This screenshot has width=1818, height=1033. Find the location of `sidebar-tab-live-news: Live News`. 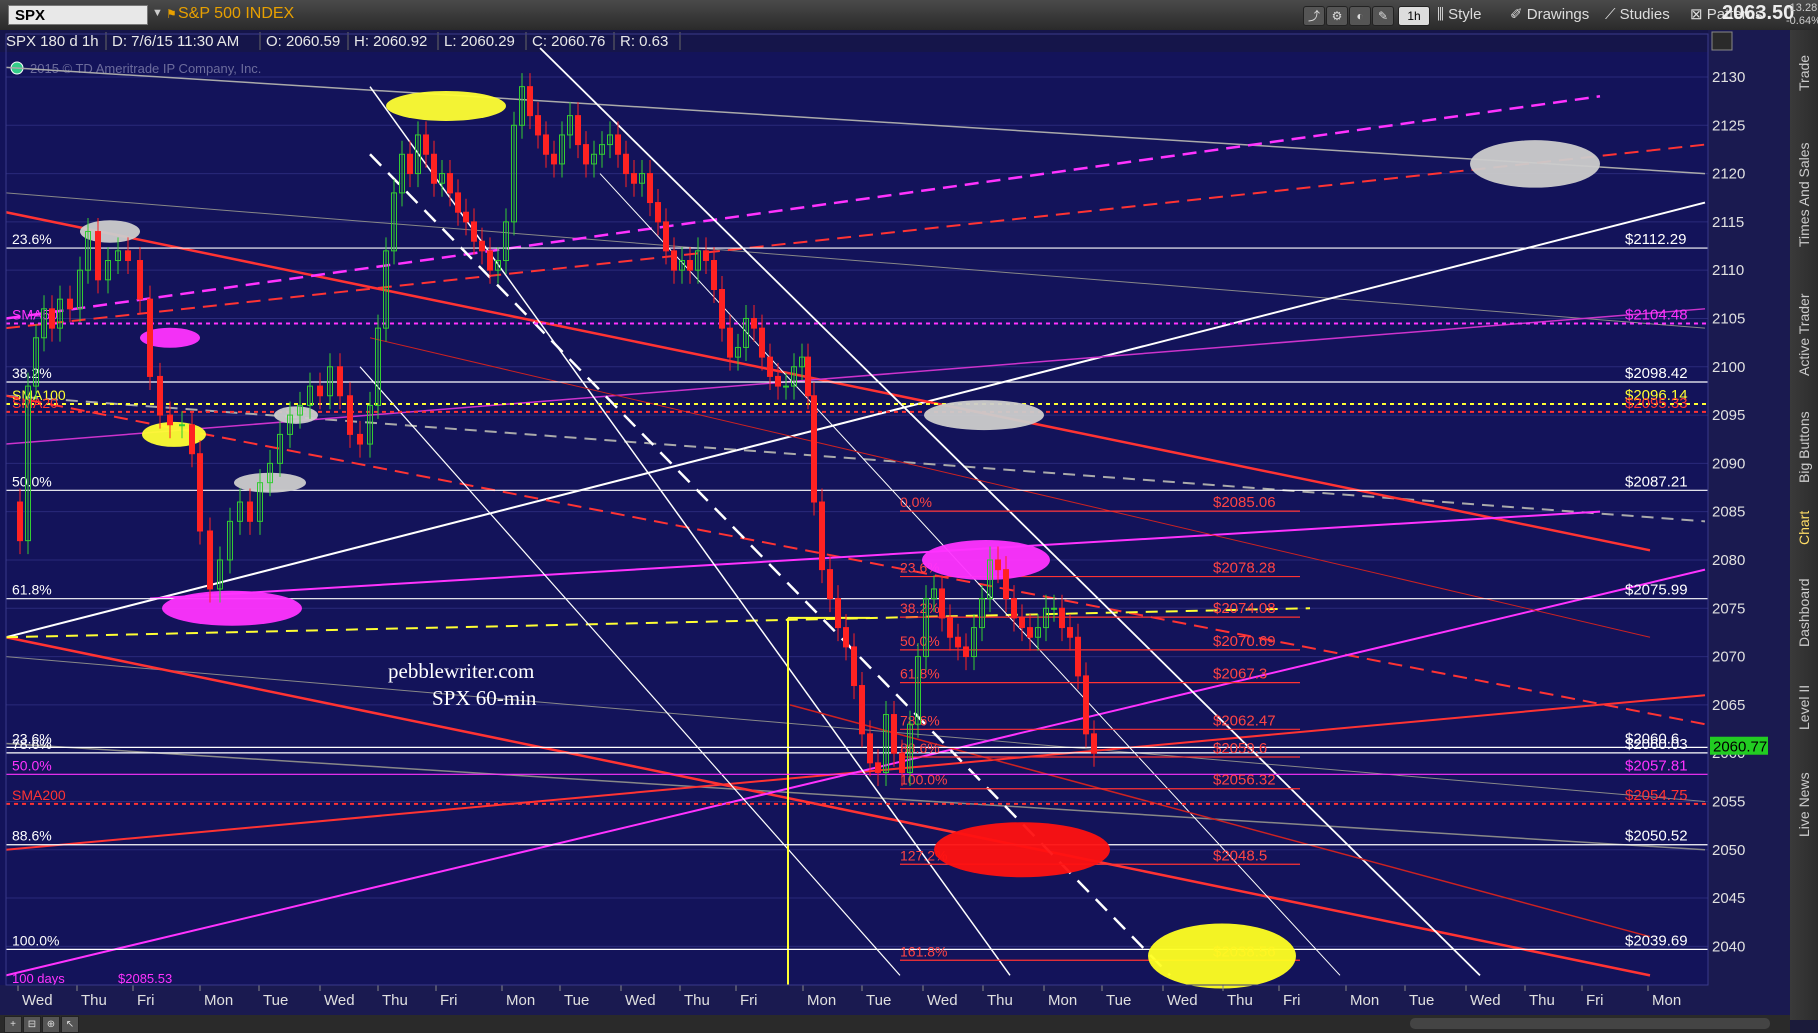

sidebar-tab-live-news: Live News is located at coordinates (1804, 805).